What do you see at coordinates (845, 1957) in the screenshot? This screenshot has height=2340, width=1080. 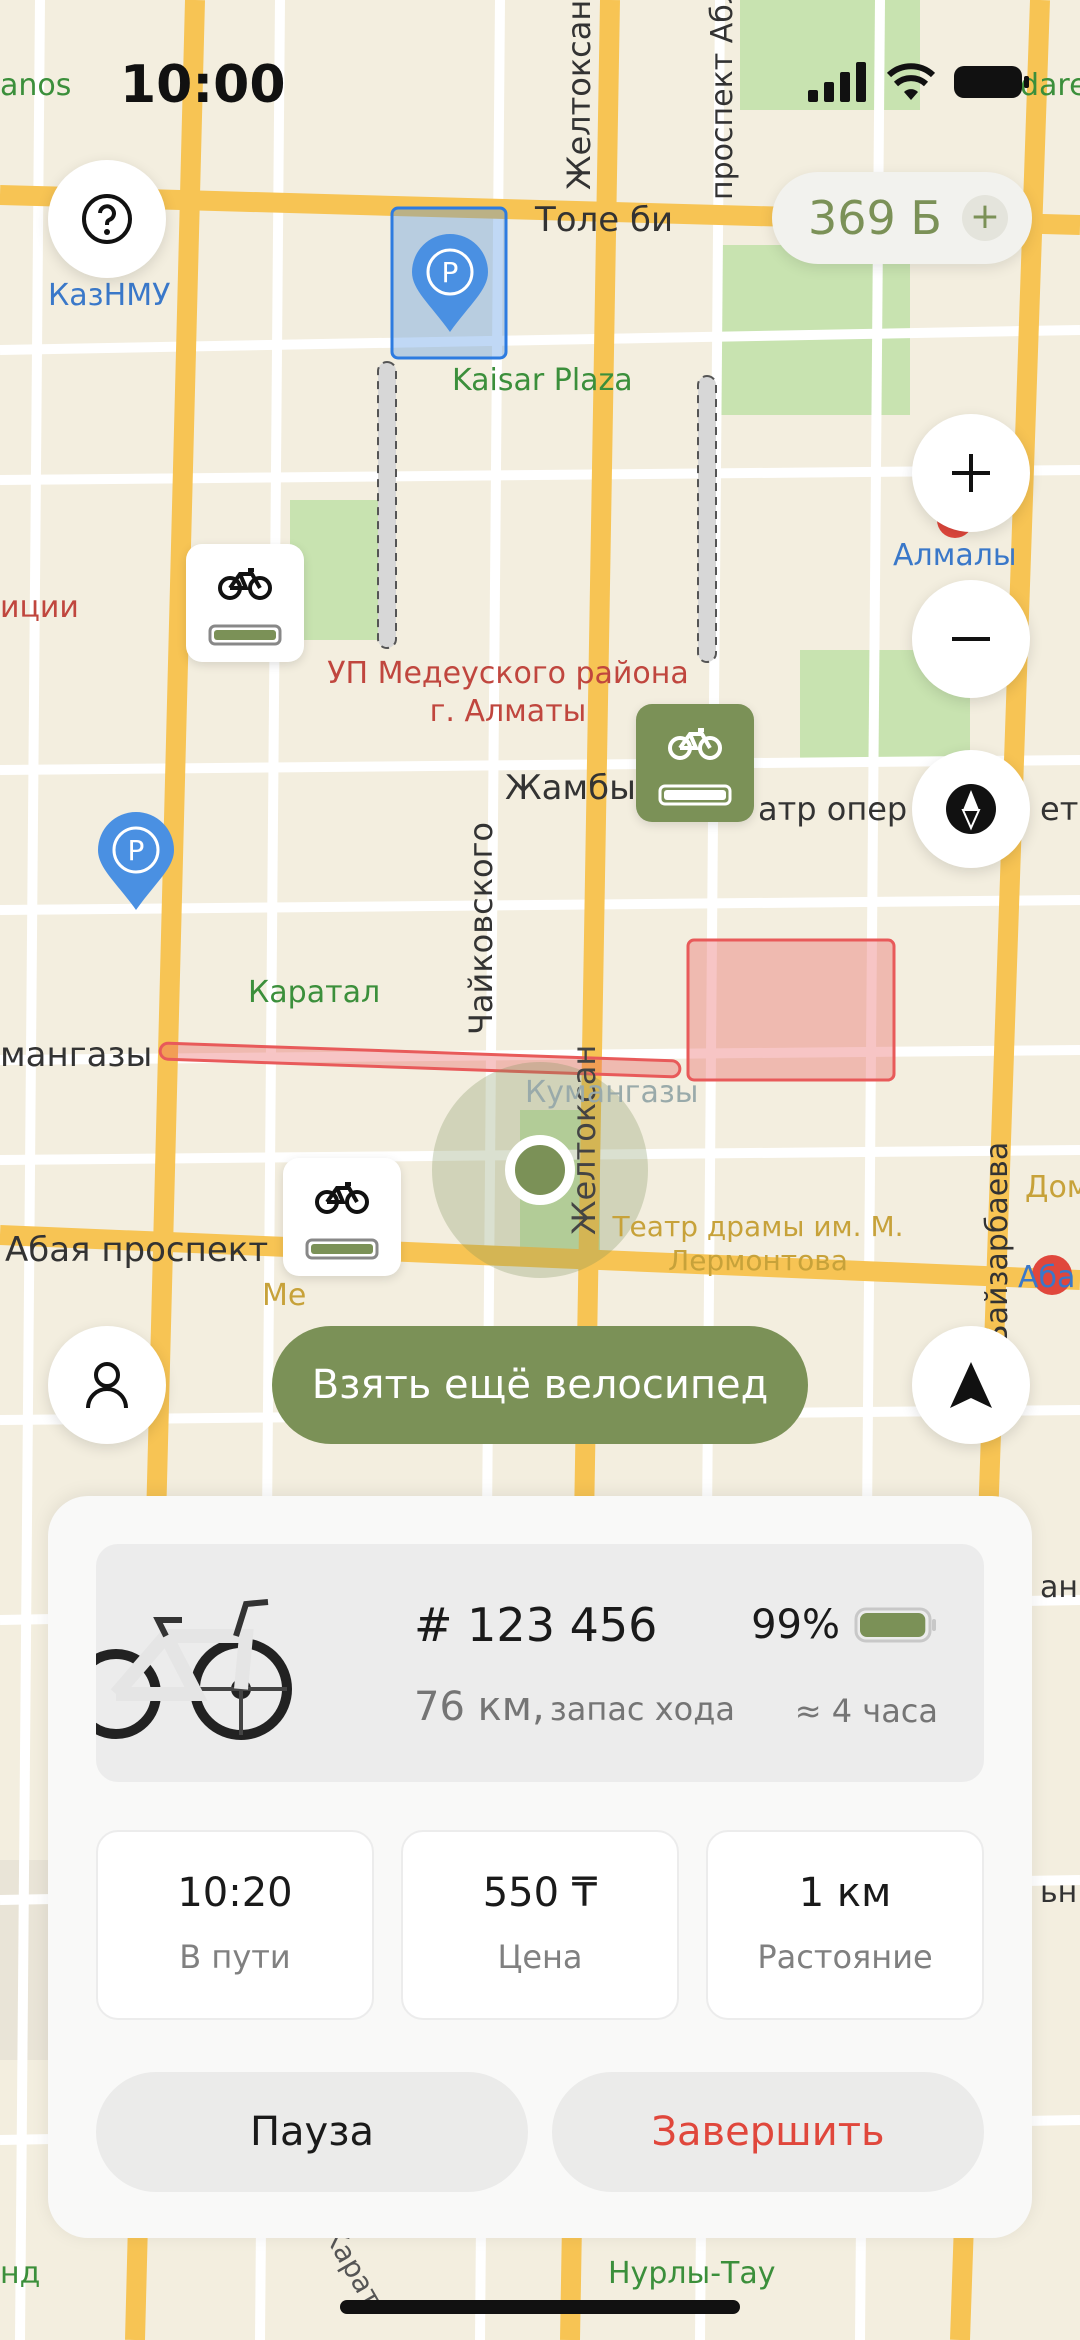 I see `stat-label: Растояние` at bounding box center [845, 1957].